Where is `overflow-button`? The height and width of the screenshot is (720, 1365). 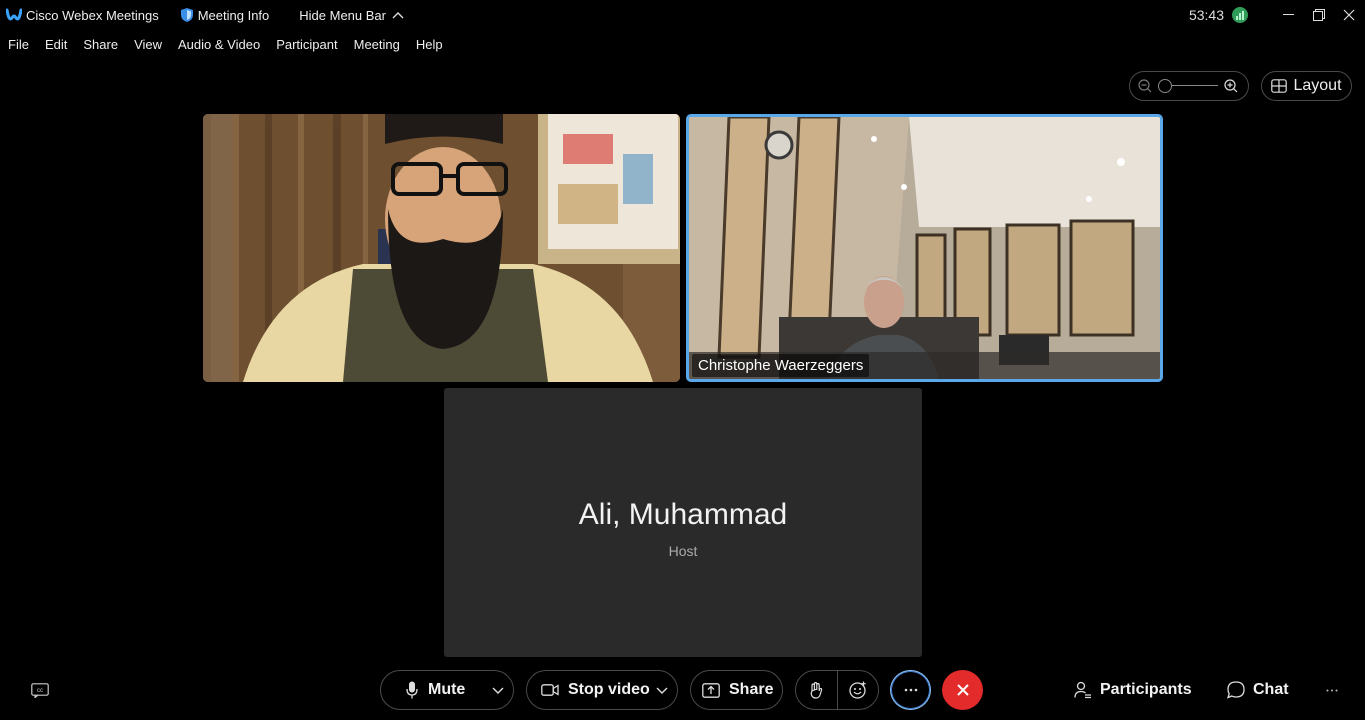
overflow-button is located at coordinates (1332, 690).